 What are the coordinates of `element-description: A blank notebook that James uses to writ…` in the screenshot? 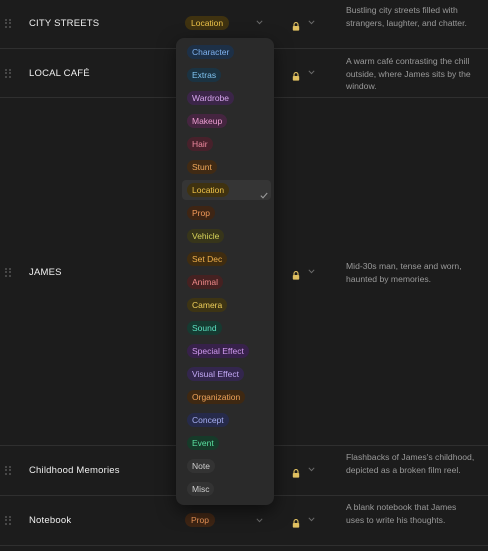 It's located at (411, 513).